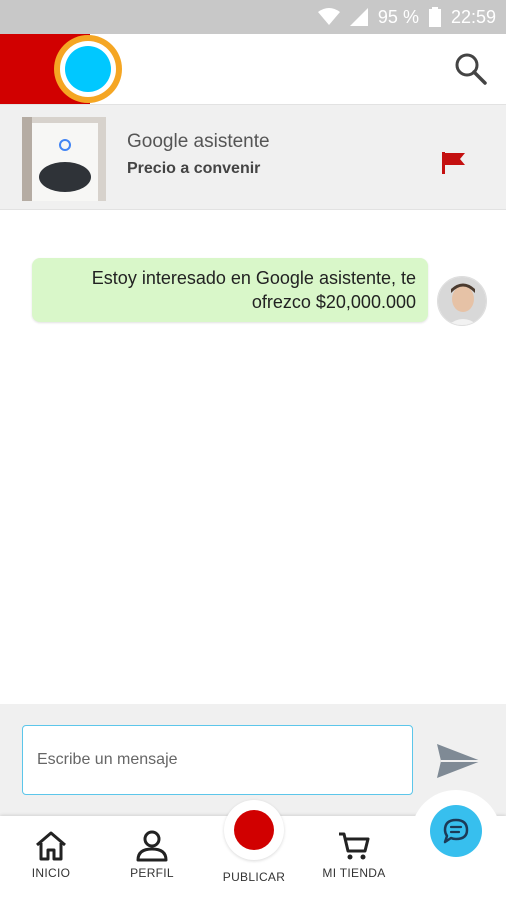 This screenshot has height=900, width=506. What do you see at coordinates (152, 873) in the screenshot?
I see `nav-profile-label: PERFIL` at bounding box center [152, 873].